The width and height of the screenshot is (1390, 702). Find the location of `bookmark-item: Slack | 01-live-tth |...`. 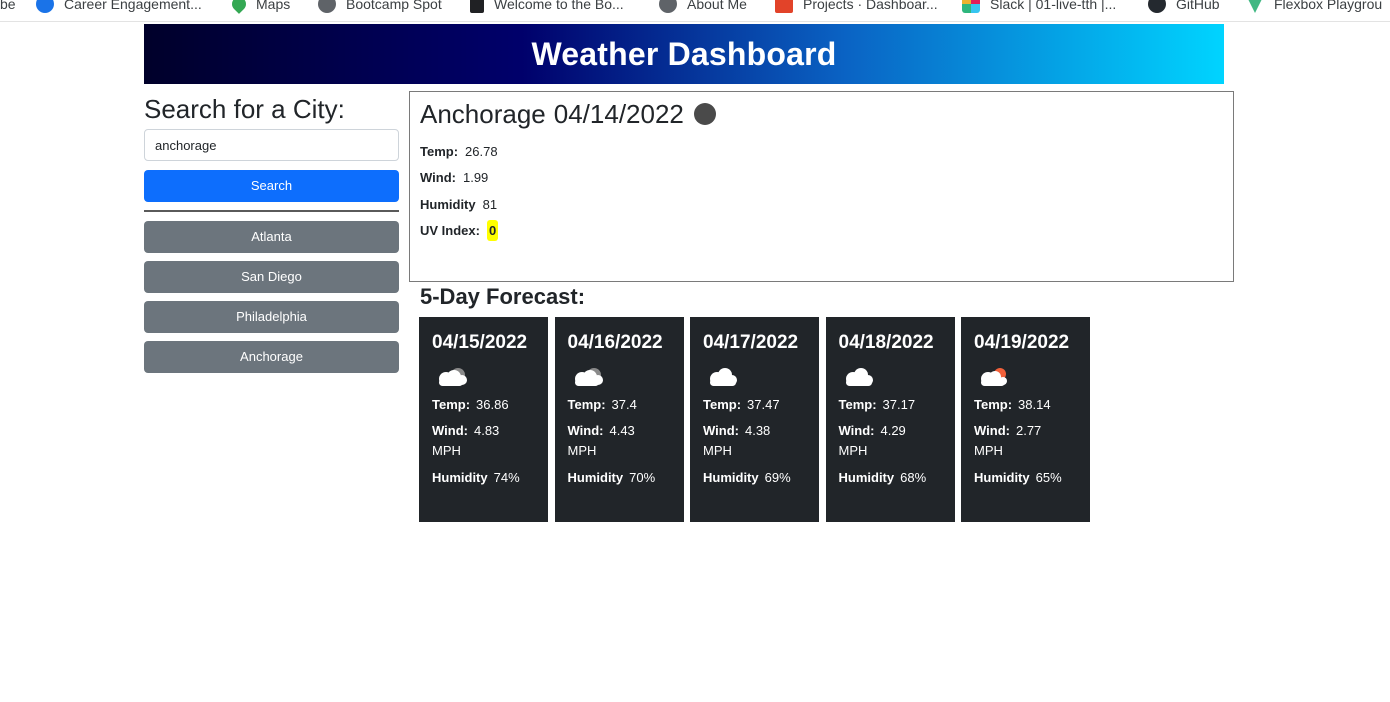

bookmark-item: Slack | 01-live-tth |... is located at coordinates (1039, 7).